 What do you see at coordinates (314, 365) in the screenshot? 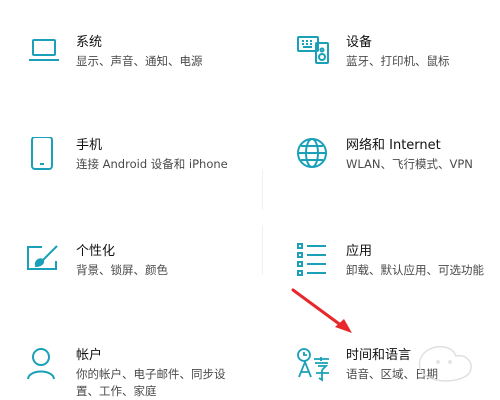
I see `language-time-icon` at bounding box center [314, 365].